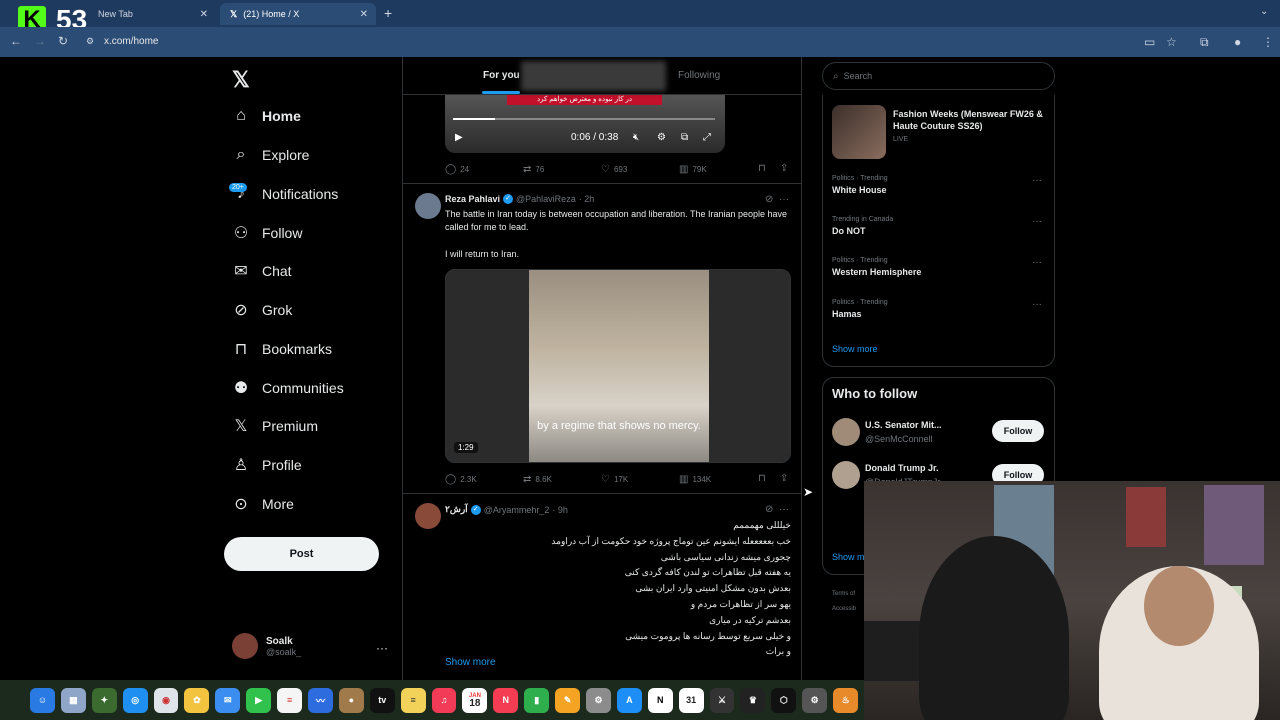 The image size is (1280, 720). Describe the element at coordinates (266, 116) in the screenshot. I see `nav-home: ⌂ Home` at that location.